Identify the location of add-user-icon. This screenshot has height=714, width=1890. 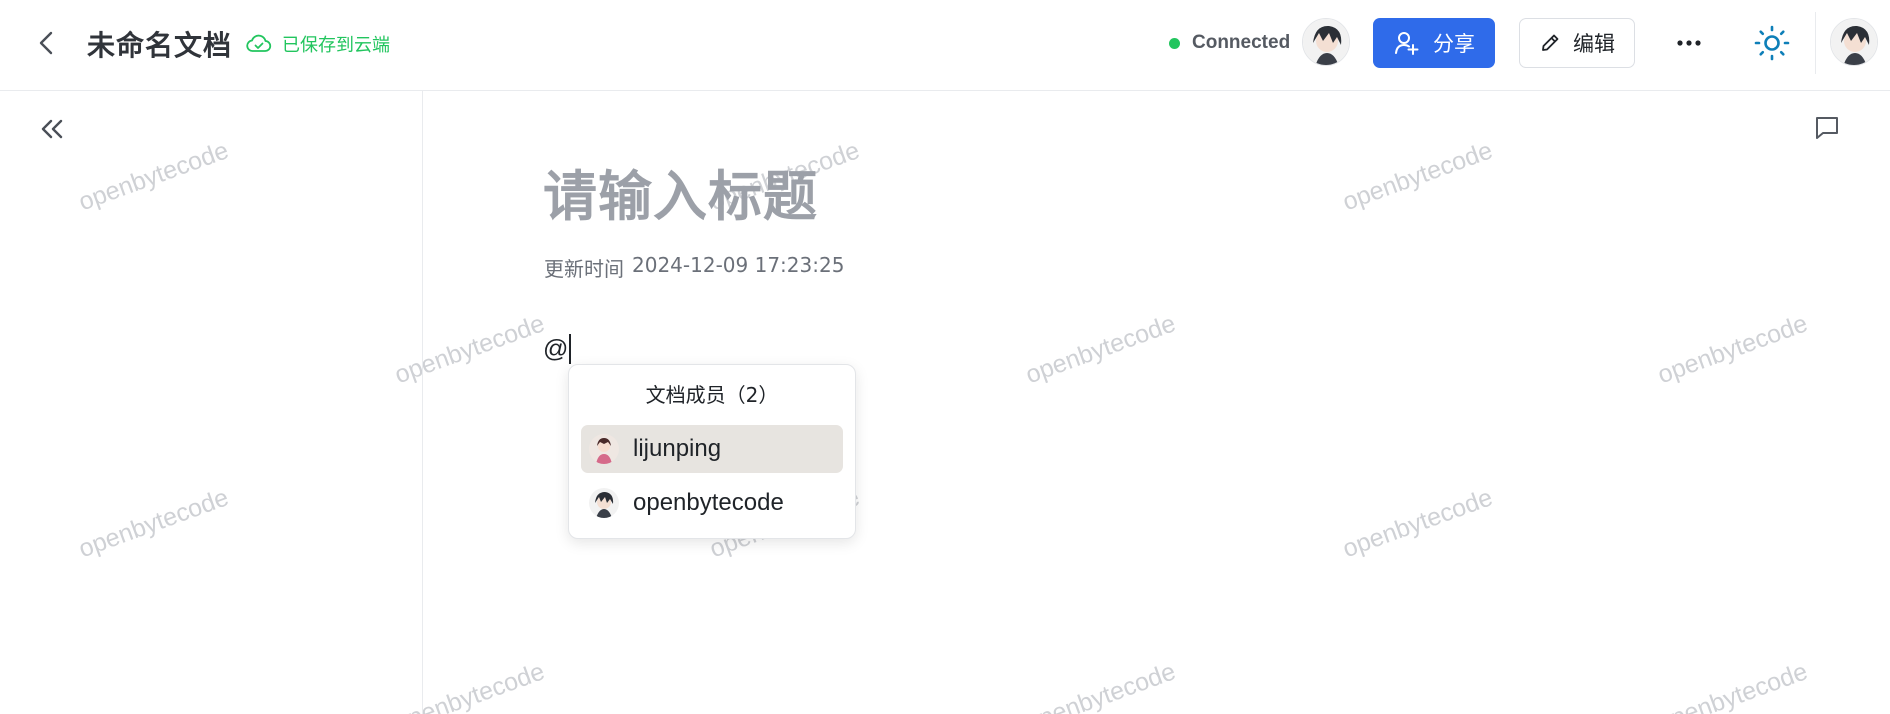
(1407, 43).